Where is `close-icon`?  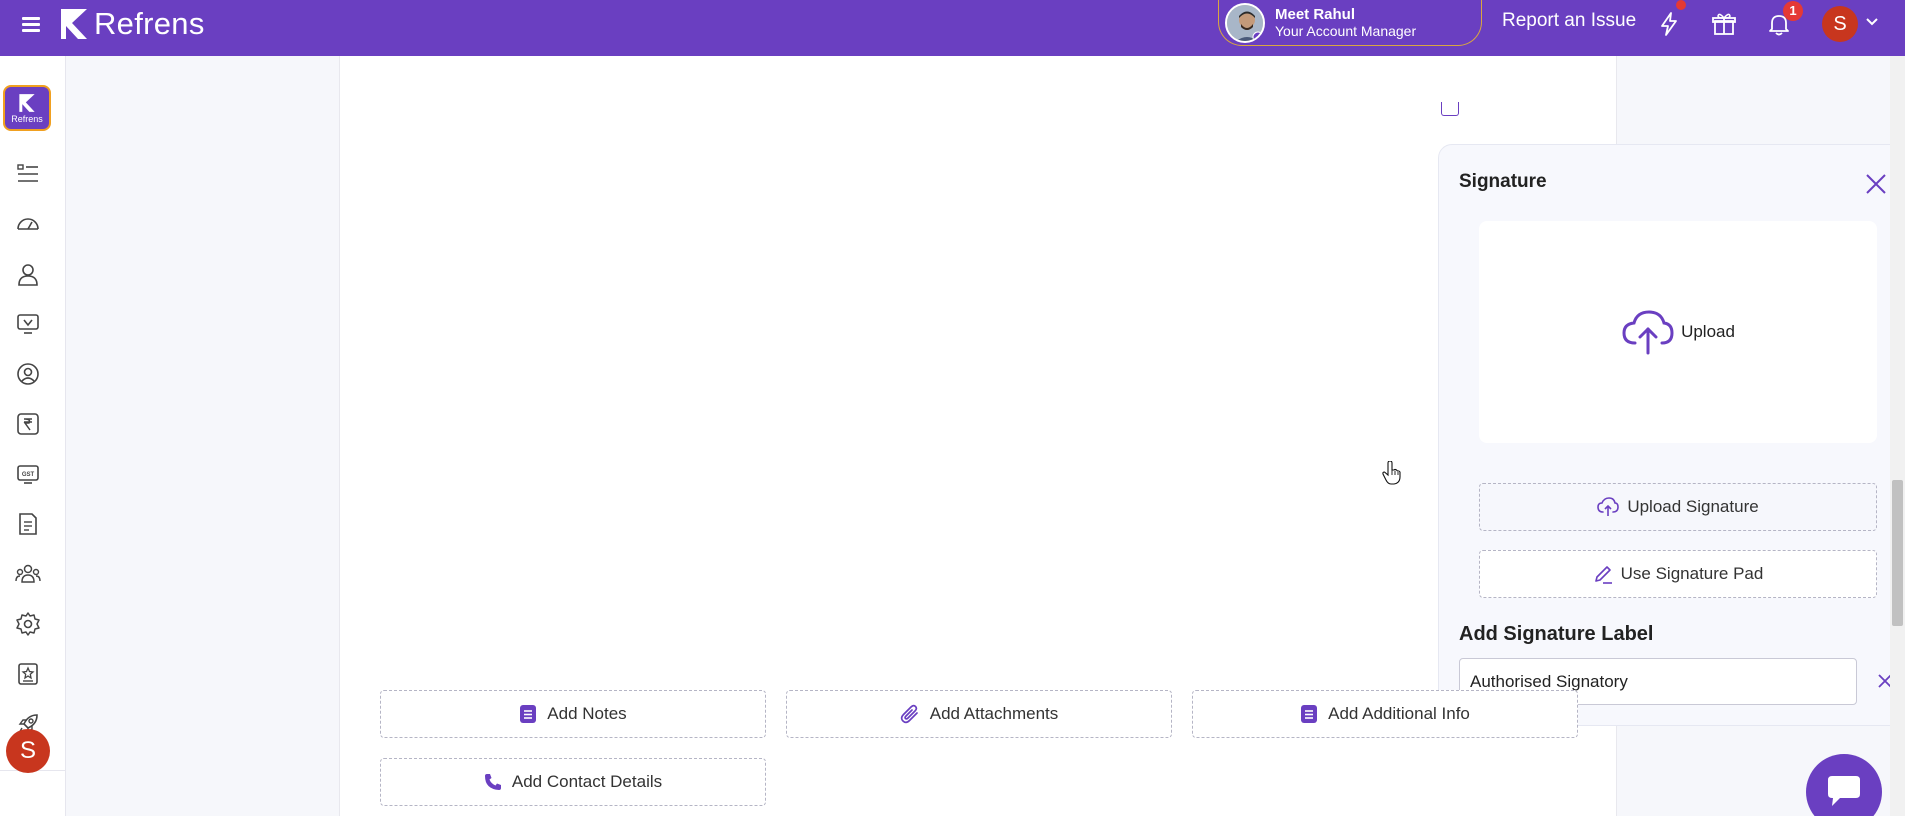
close-icon is located at coordinates (1876, 184).